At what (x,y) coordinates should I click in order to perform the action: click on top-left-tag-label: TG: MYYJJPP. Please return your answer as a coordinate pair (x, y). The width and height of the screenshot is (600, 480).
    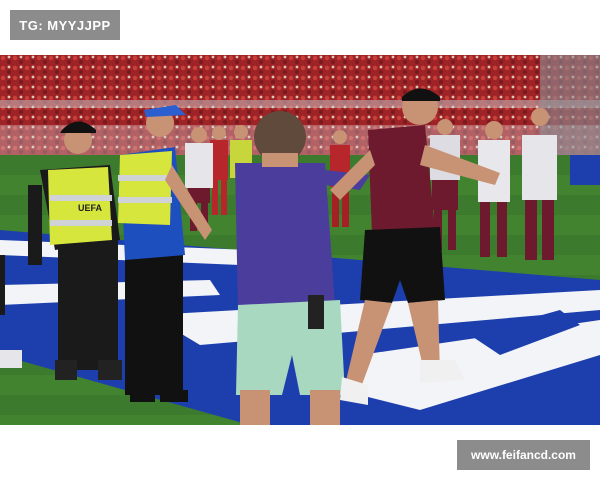
    Looking at the image, I should click on (65, 25).